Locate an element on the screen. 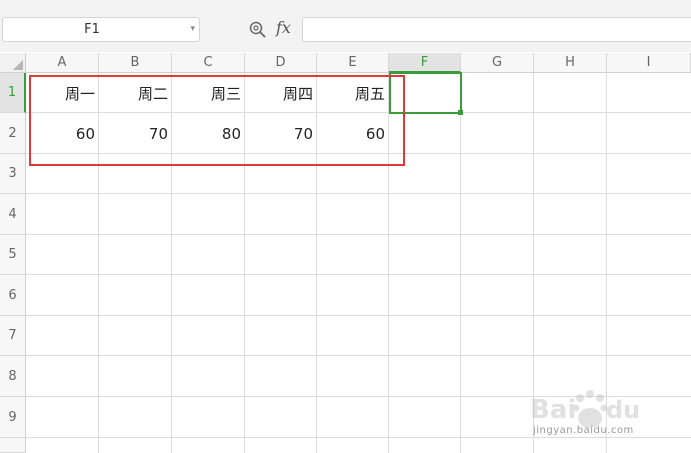  fill-handle is located at coordinates (460, 112).